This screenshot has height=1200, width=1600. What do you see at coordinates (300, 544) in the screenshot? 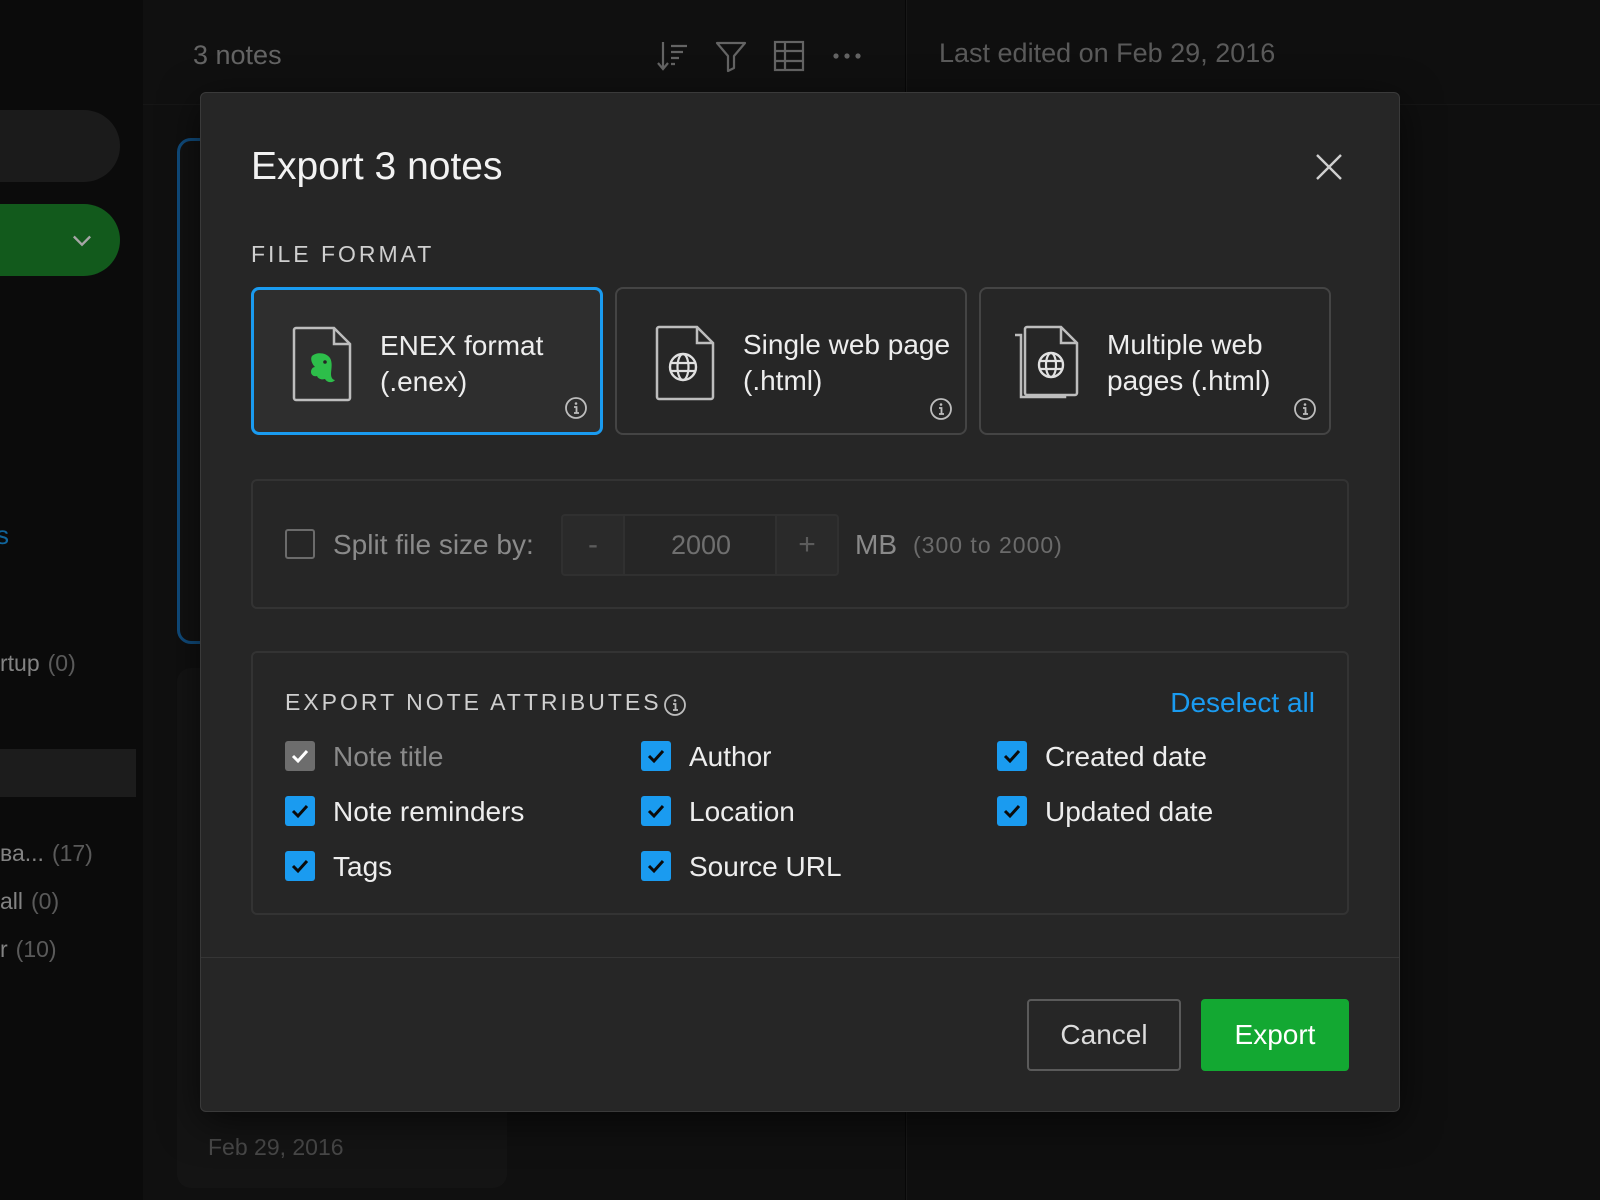
I see `split-file-checkbox` at bounding box center [300, 544].